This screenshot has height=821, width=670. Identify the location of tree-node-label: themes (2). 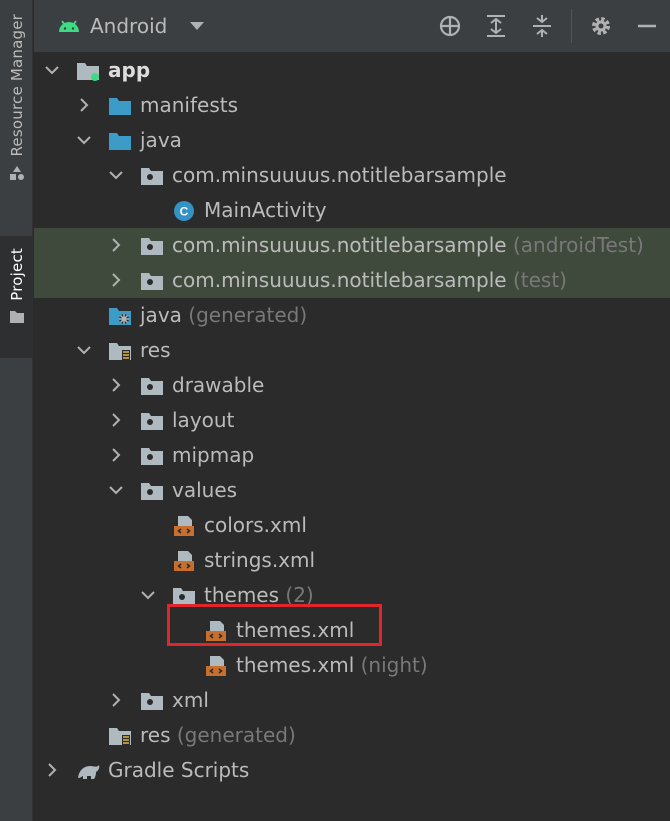
(259, 595).